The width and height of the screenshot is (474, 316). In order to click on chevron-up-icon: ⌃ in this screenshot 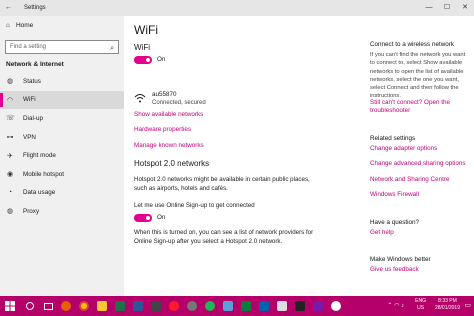, I will do `click(389, 306)`.